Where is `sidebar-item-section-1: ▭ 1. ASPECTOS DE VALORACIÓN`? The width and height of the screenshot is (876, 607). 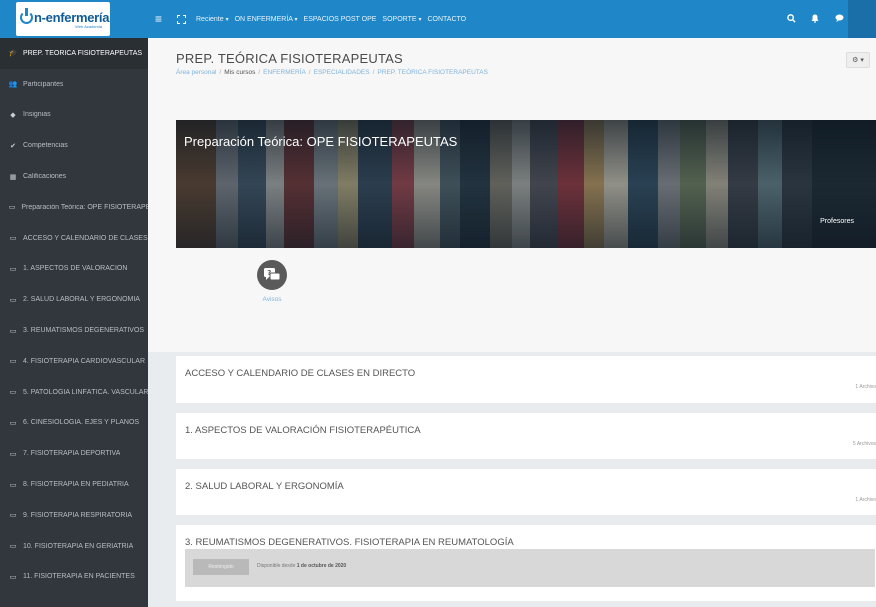 sidebar-item-section-1: ▭ 1. ASPECTOS DE VALORACIÓN is located at coordinates (74, 269).